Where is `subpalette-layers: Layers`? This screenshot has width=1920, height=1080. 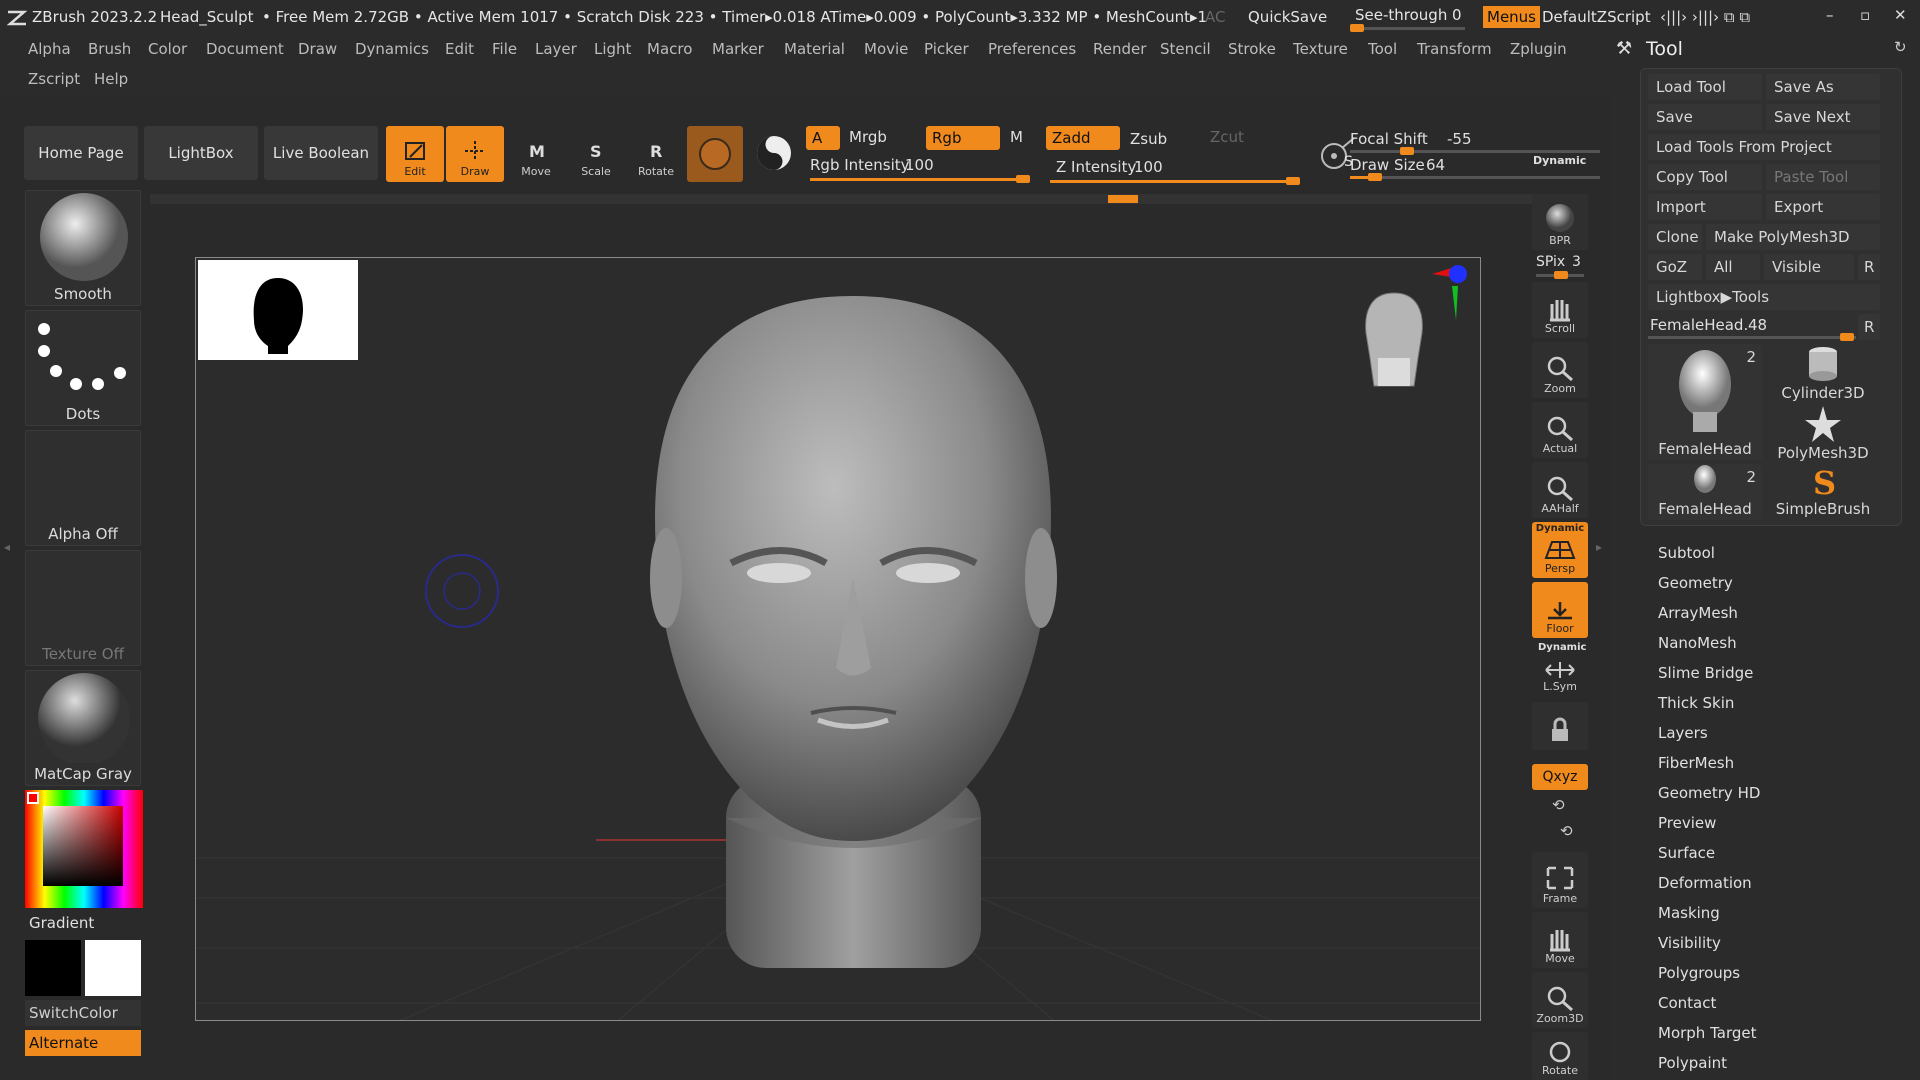
subpalette-layers: Layers is located at coordinates (1683, 733).